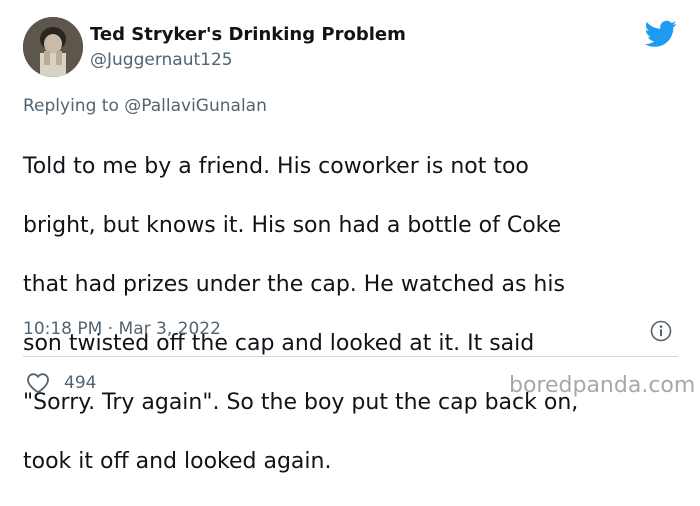 This screenshot has height=506, width=700. What do you see at coordinates (161, 60) in the screenshot?
I see `handle: @Juggernaut125` at bounding box center [161, 60].